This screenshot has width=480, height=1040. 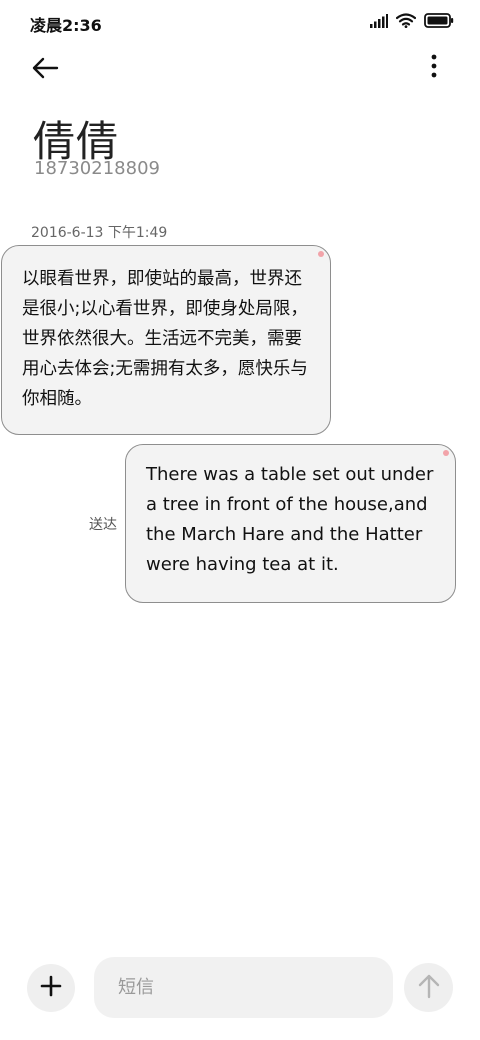 I want to click on battery-icon, so click(x=439, y=22).